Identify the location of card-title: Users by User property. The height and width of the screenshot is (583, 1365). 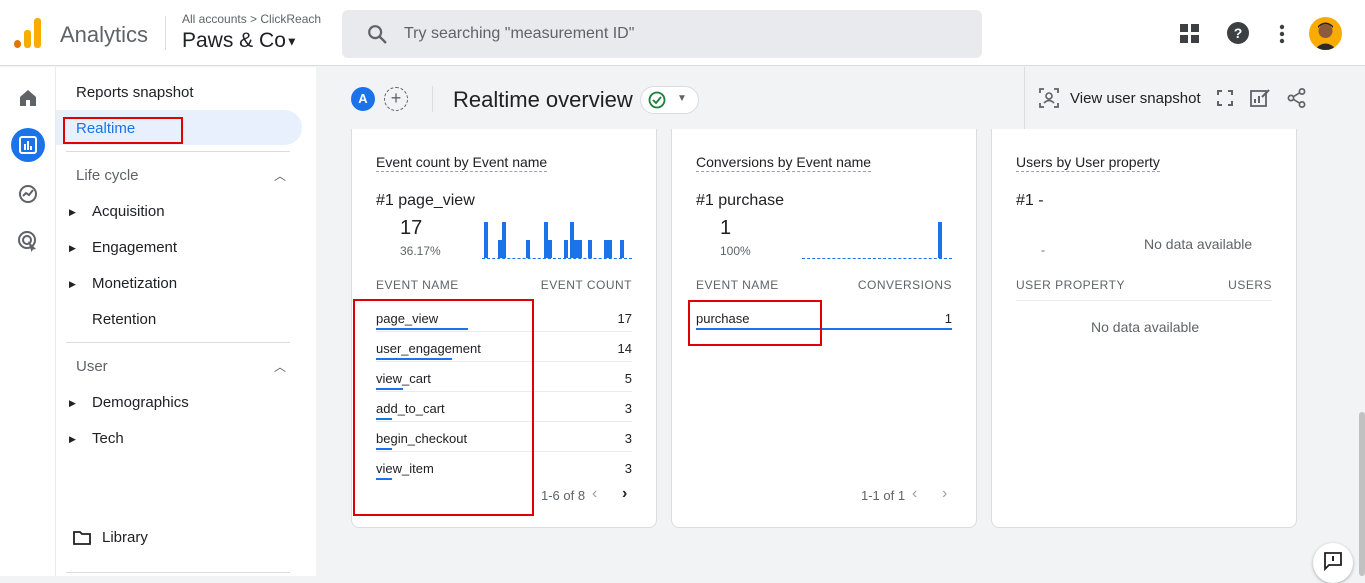
(1088, 163).